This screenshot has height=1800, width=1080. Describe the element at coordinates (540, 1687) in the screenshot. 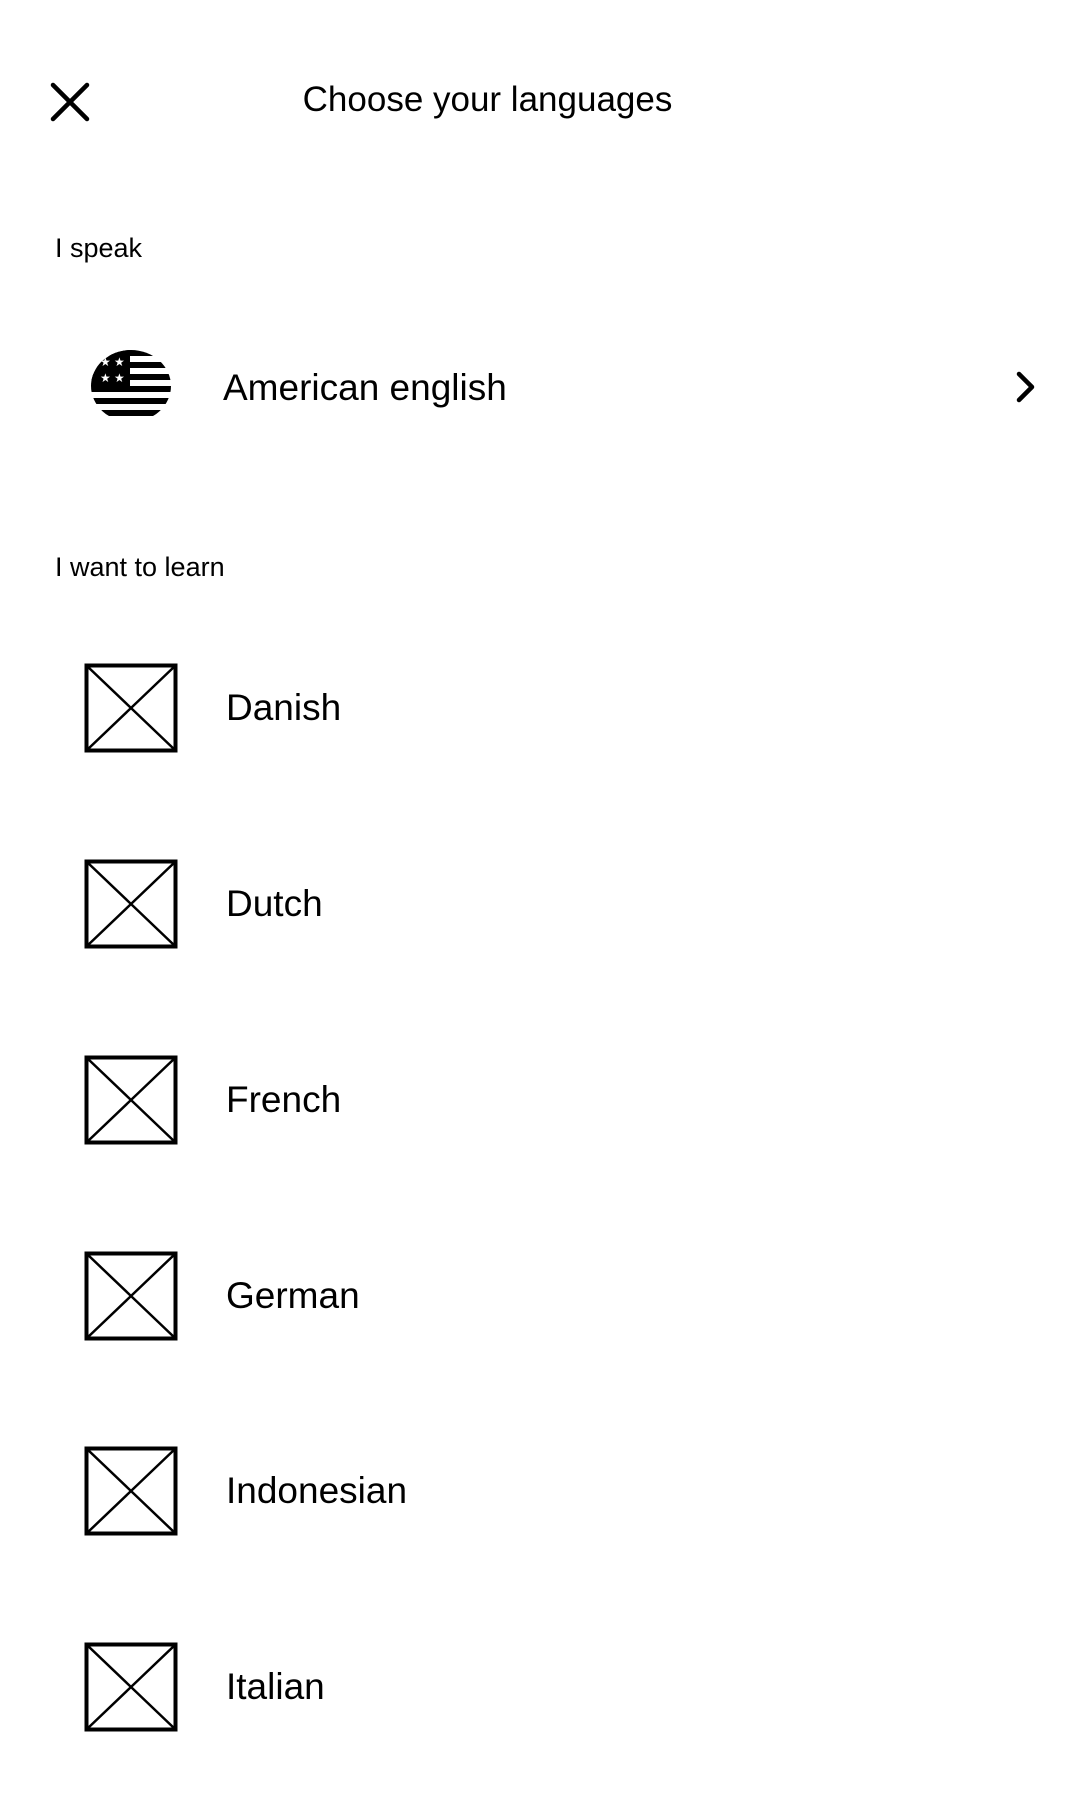

I see `language-row-italian: Italian` at that location.